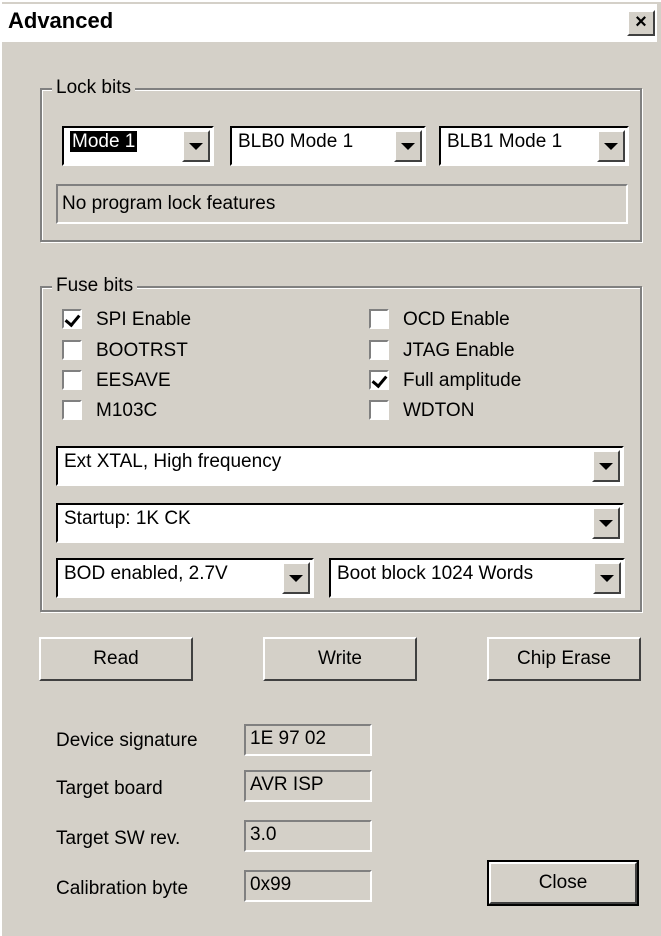 The height and width of the screenshot is (936, 661). I want to click on calibration-byte-value: 0x99, so click(308, 886).